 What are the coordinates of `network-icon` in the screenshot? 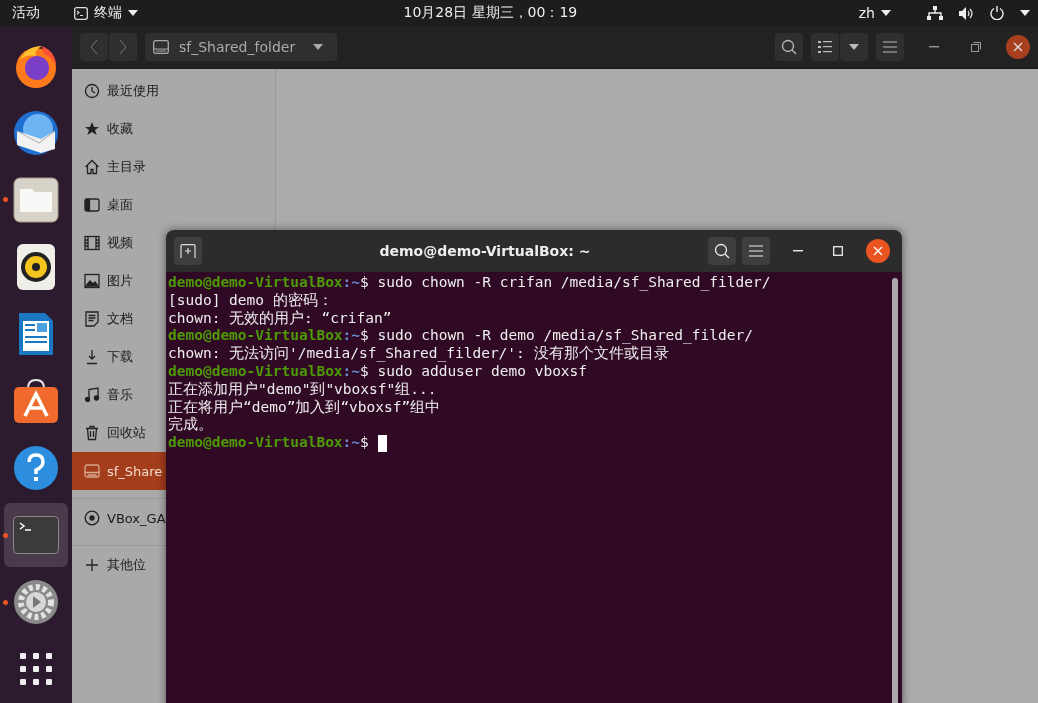 It's located at (935, 13).